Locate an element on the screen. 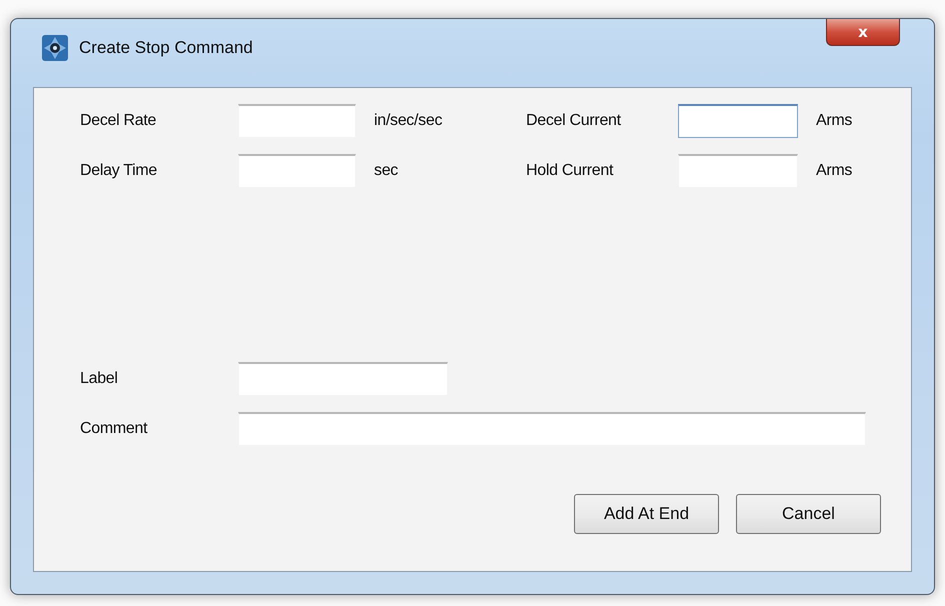 This screenshot has height=606, width=945. field-label: Comment is located at coordinates (114, 429).